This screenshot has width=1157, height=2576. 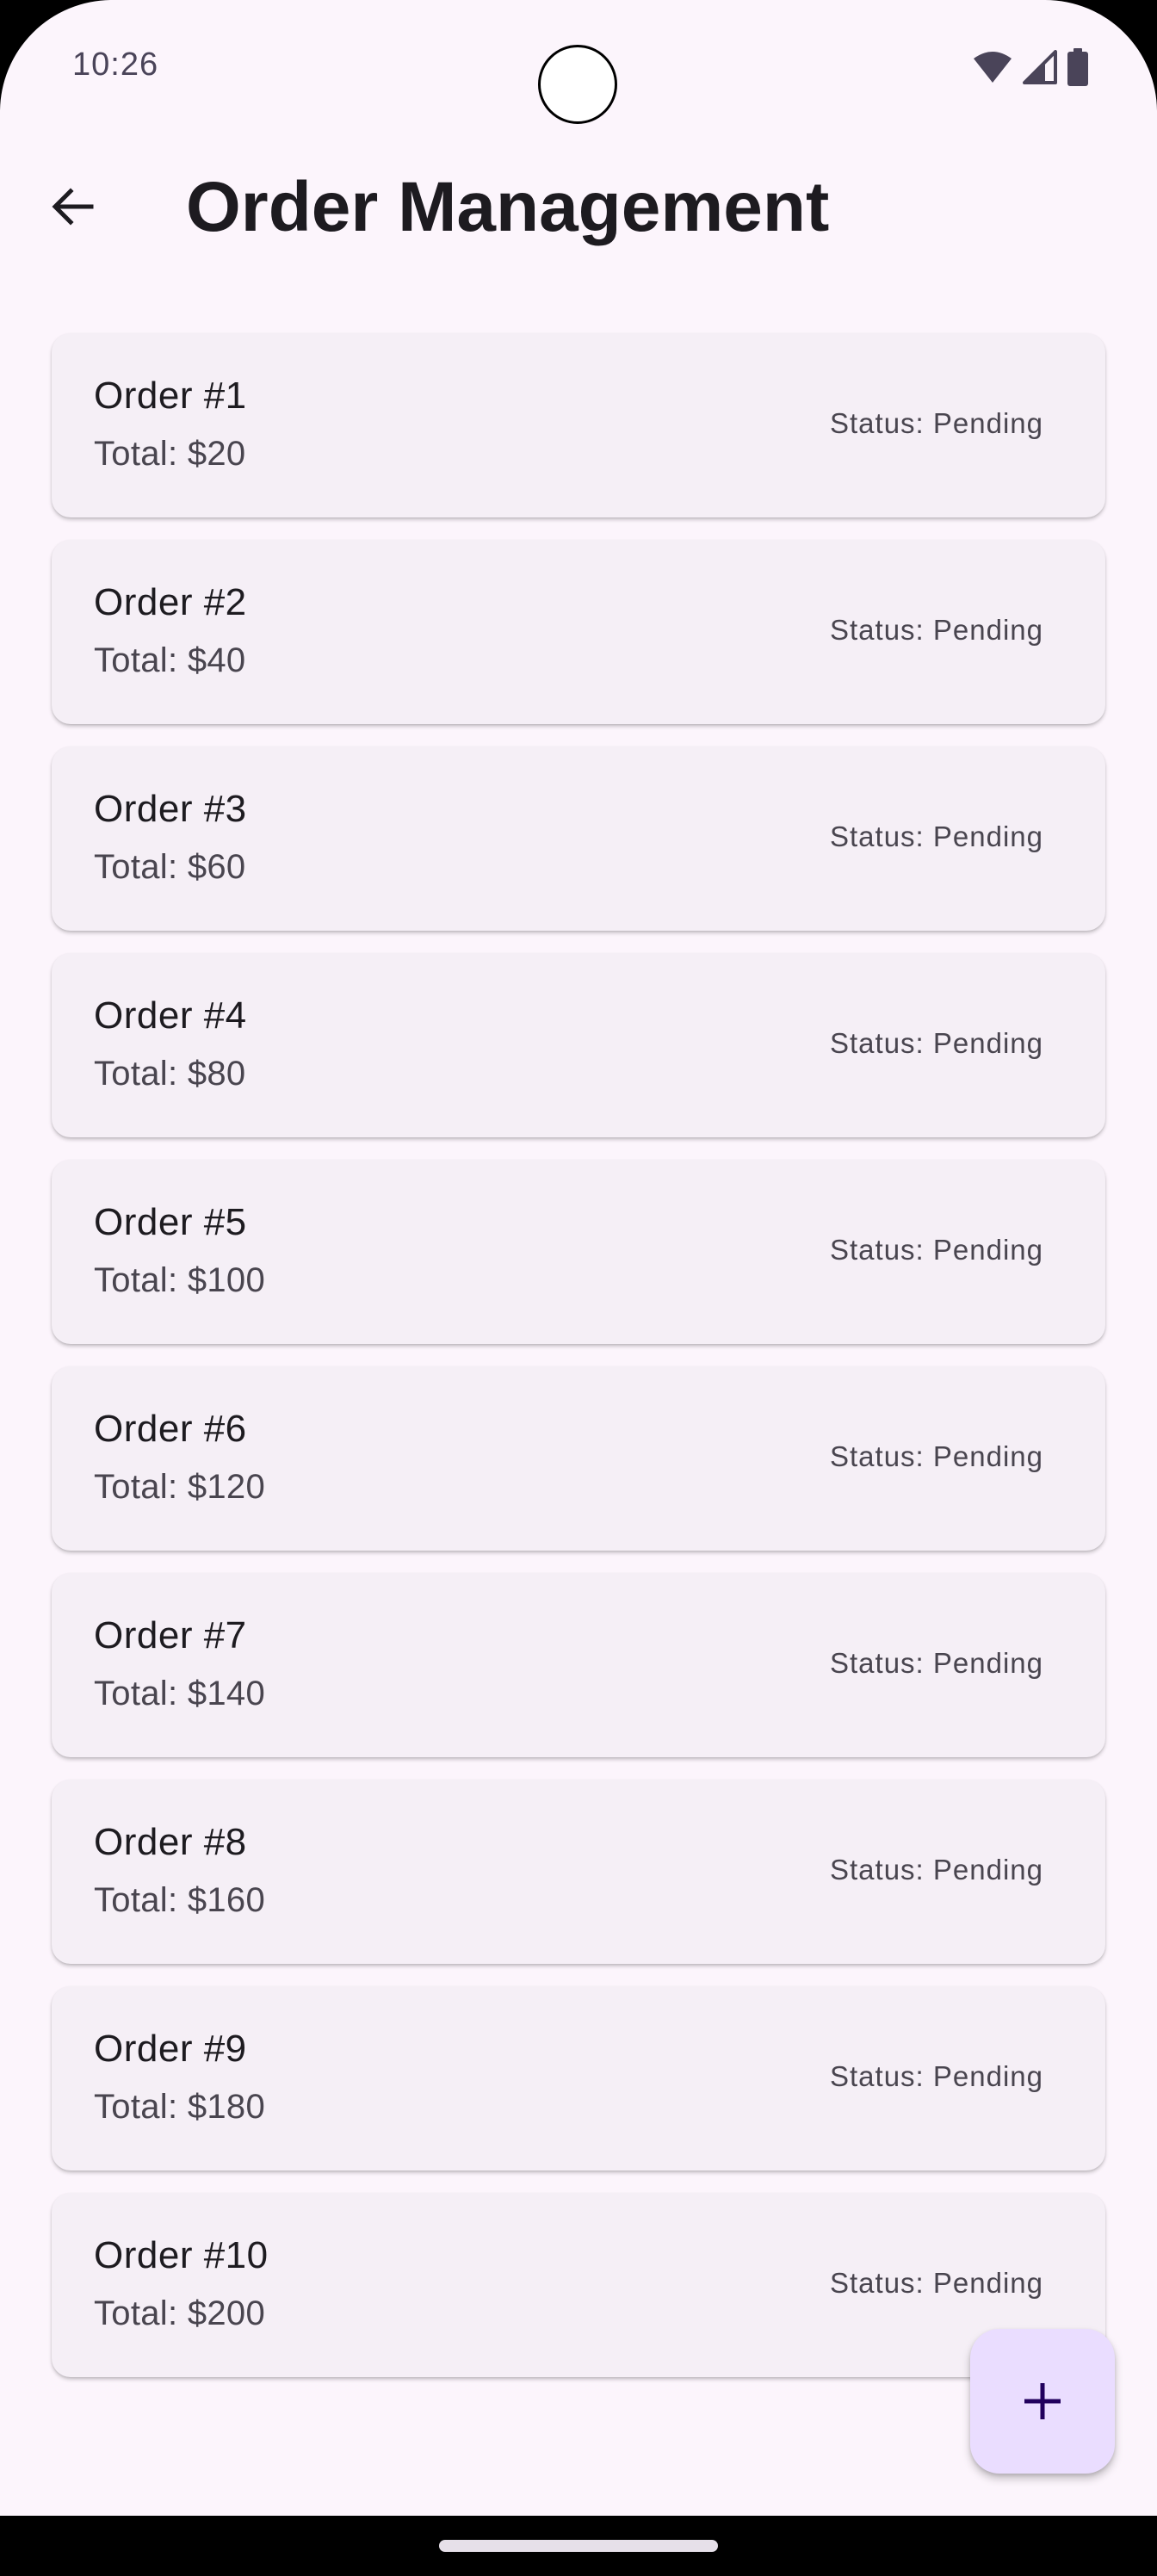 I want to click on order-card: Order #2 Total: $40 Status: Pending, so click(x=579, y=632).